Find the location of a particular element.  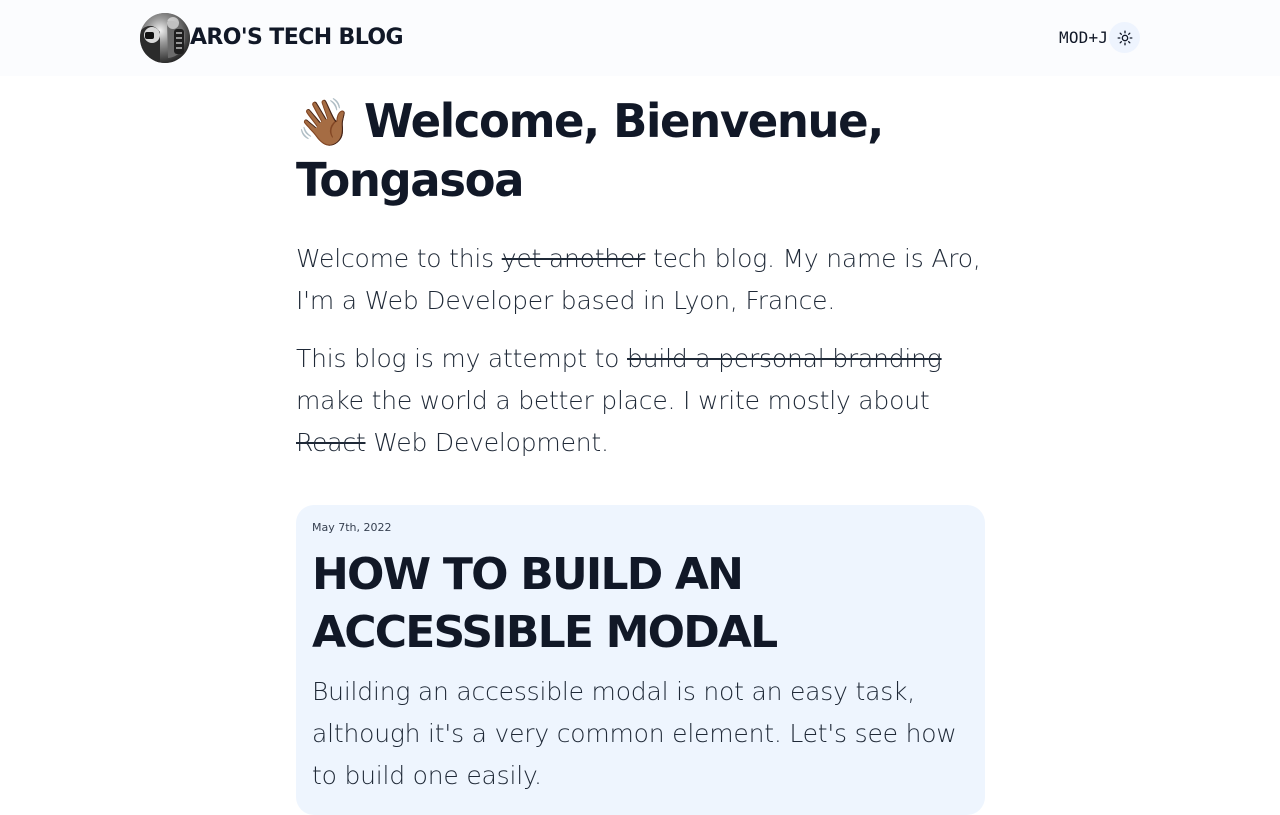

theme-shortcut-hint: MOD+J is located at coordinates (1084, 37).